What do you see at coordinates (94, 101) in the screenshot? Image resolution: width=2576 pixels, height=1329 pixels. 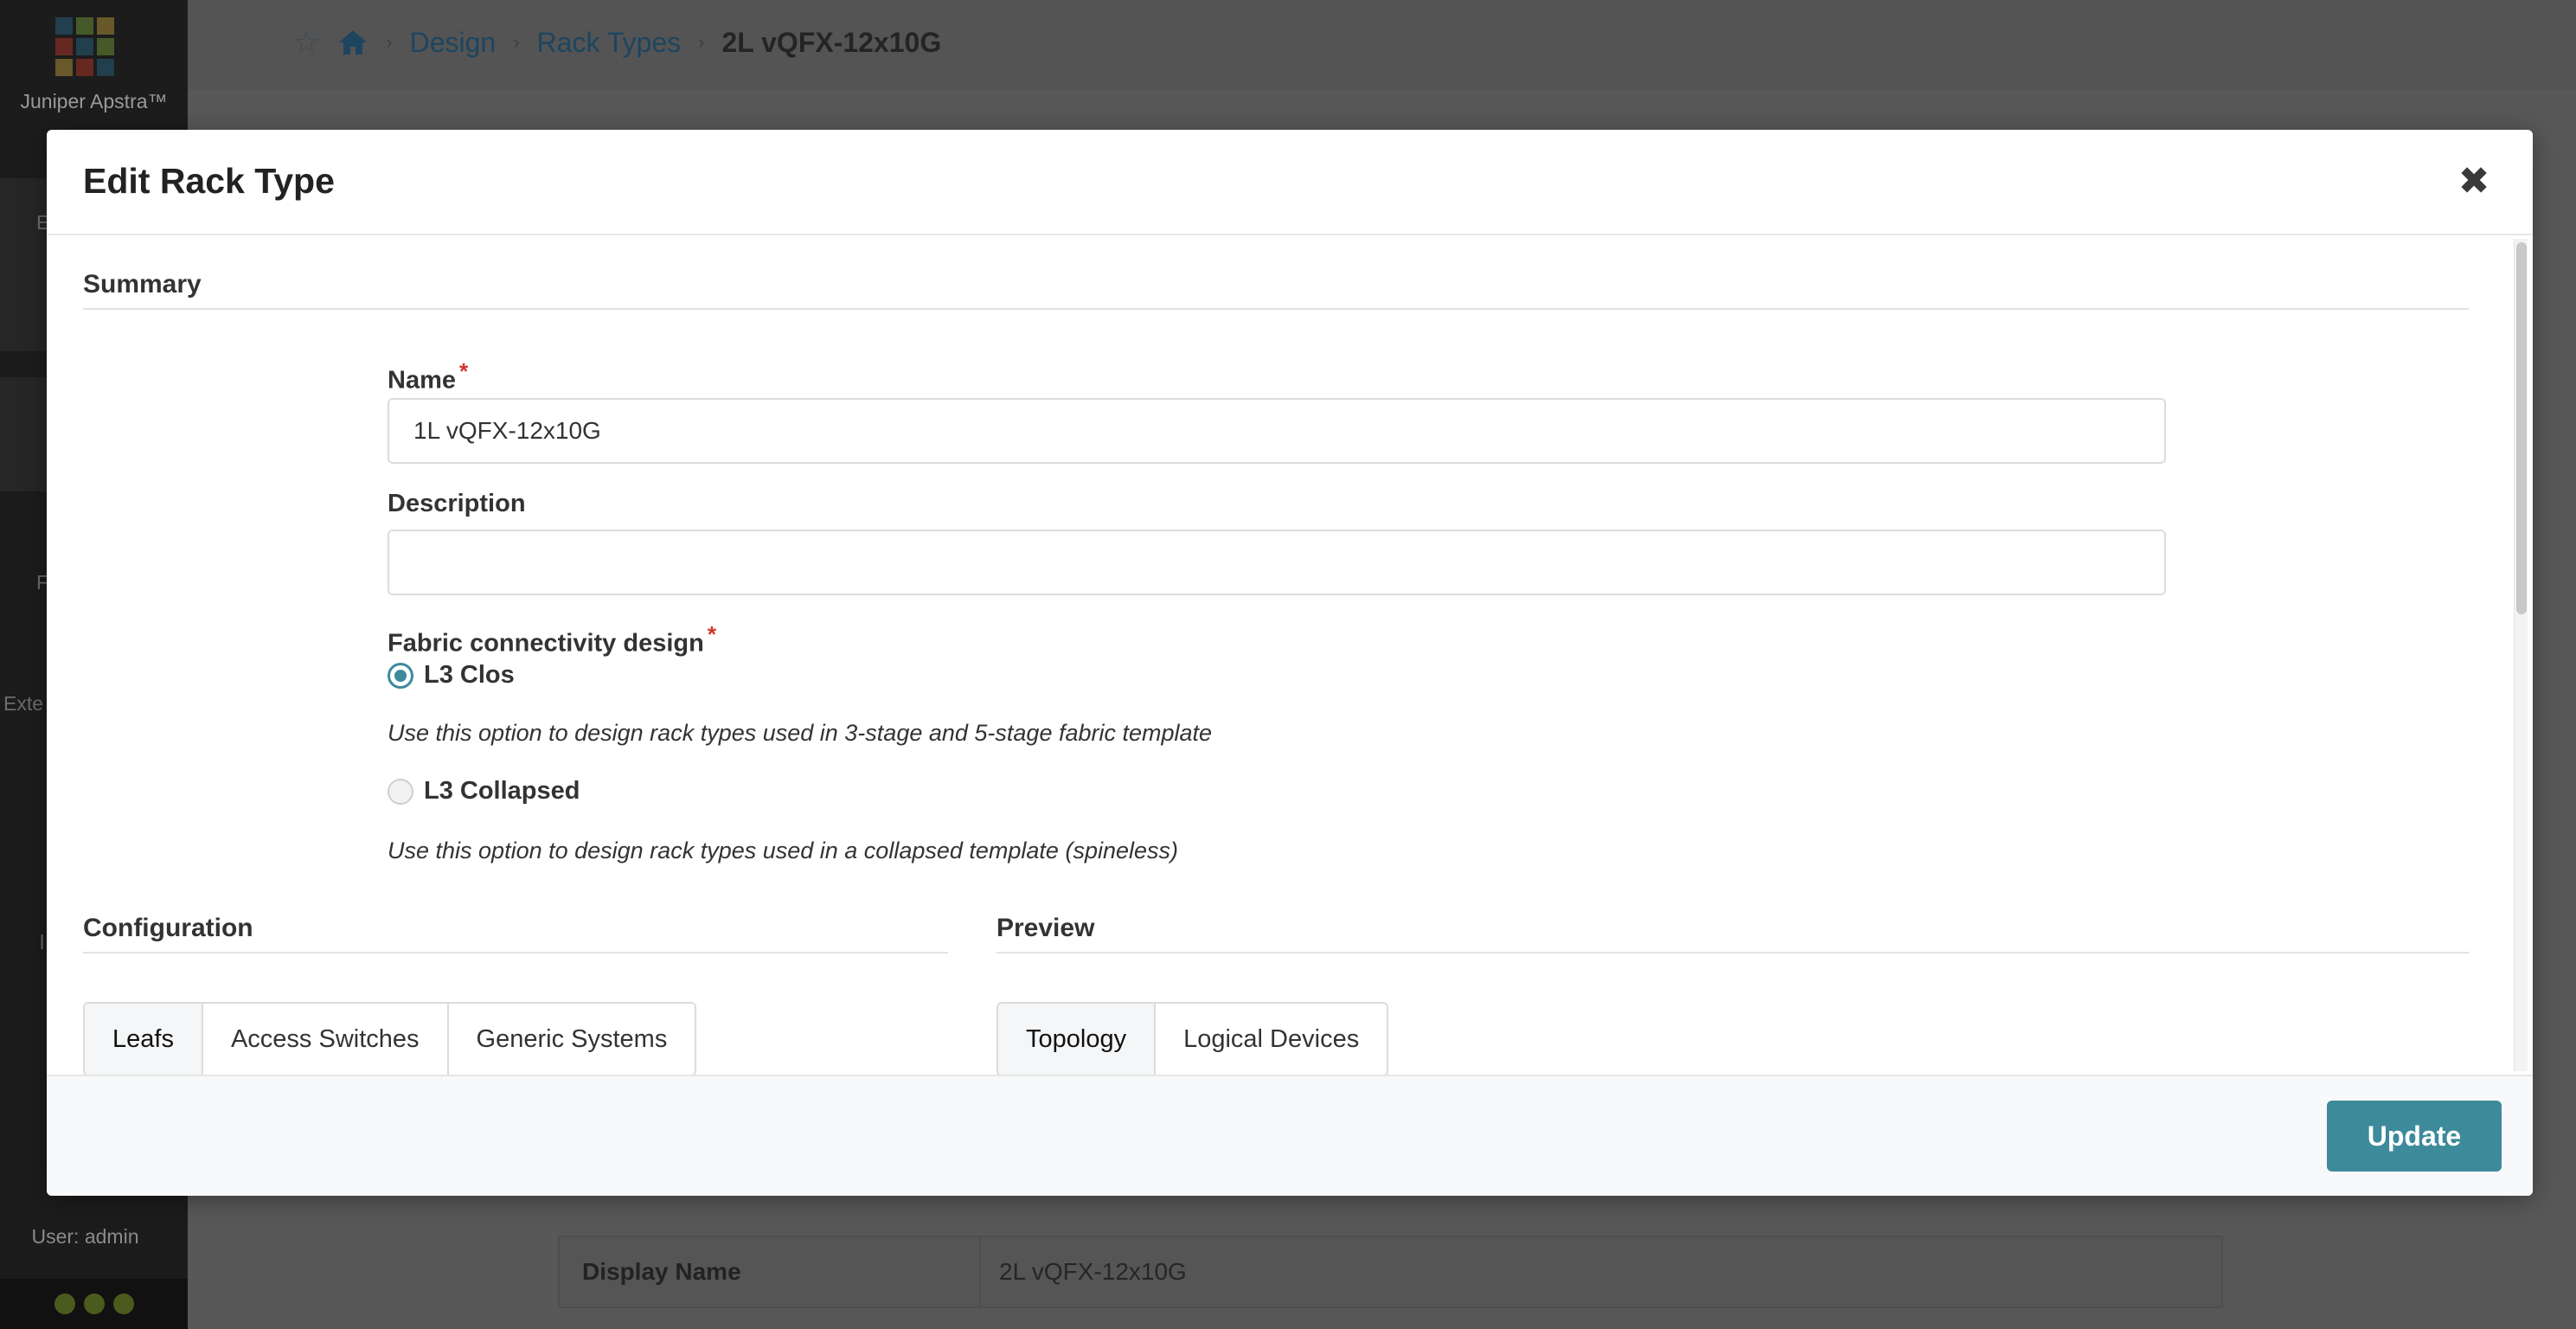 I see `logo-text: Juniper Apstra™` at bounding box center [94, 101].